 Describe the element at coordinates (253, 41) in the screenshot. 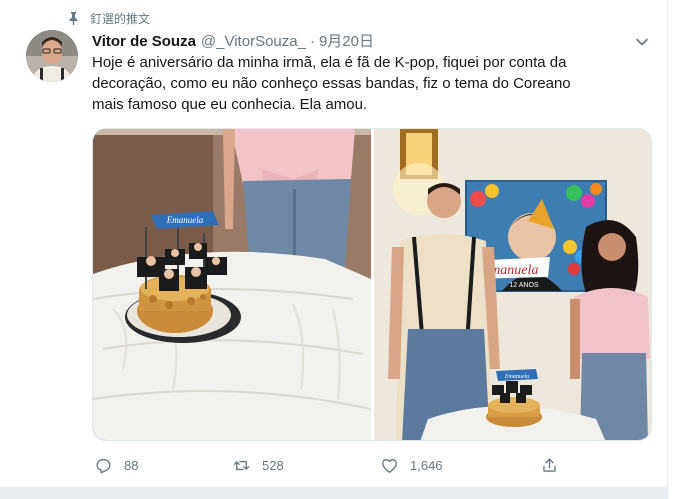

I see `user-handle: @_VitorSouza_` at that location.